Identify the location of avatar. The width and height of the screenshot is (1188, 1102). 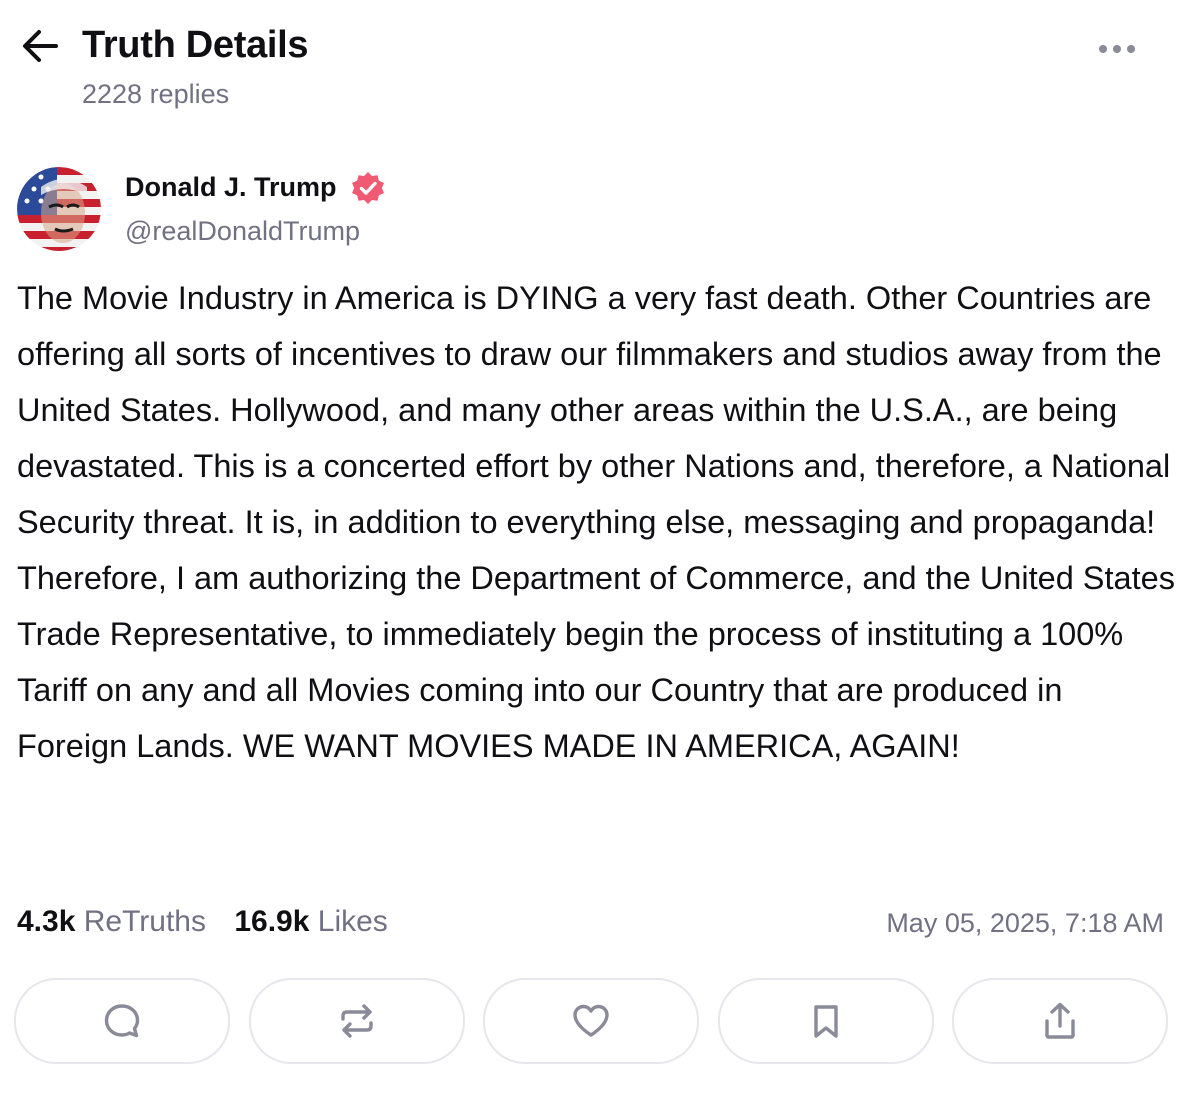
(59, 209).